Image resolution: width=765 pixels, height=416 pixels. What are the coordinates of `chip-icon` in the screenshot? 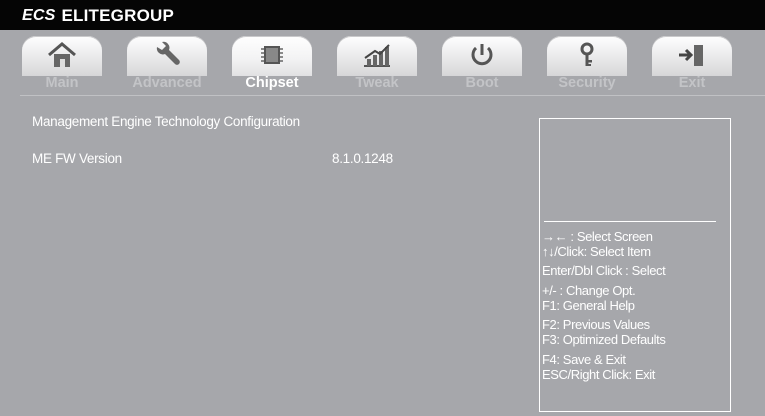 It's located at (272, 55).